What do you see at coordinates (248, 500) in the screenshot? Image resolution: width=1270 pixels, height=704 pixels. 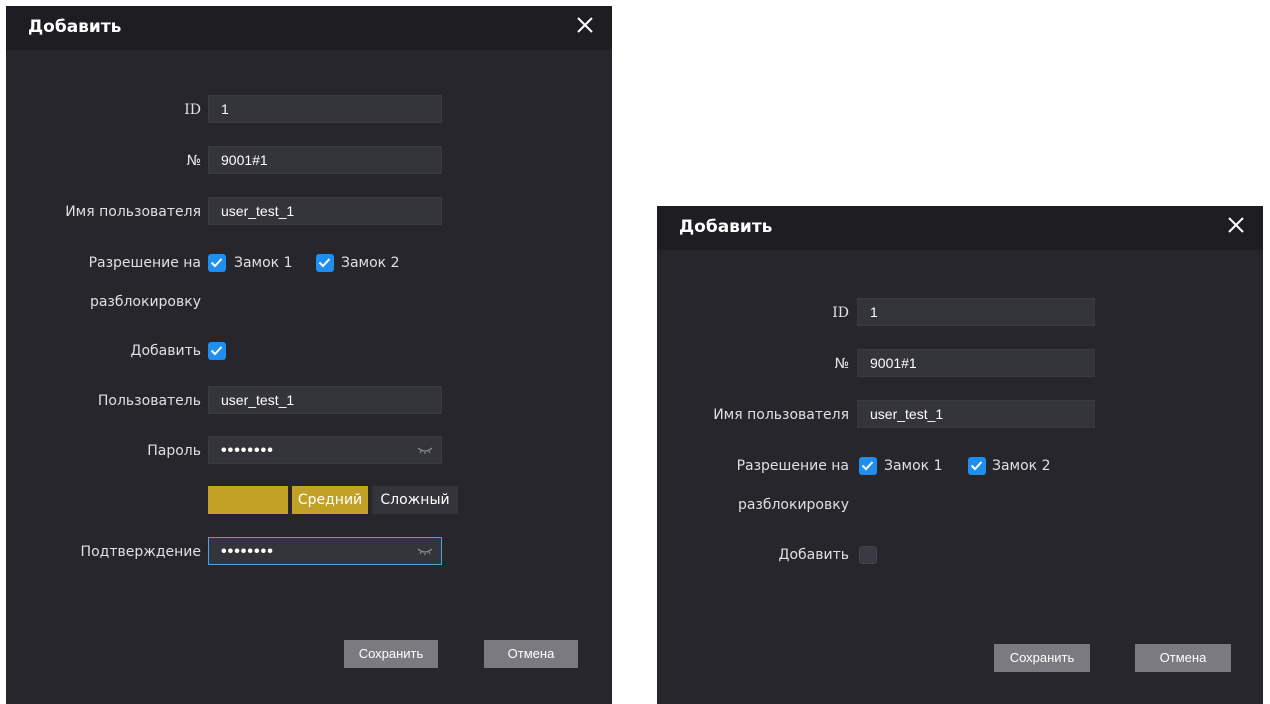 I see `strength-weak-bar` at bounding box center [248, 500].